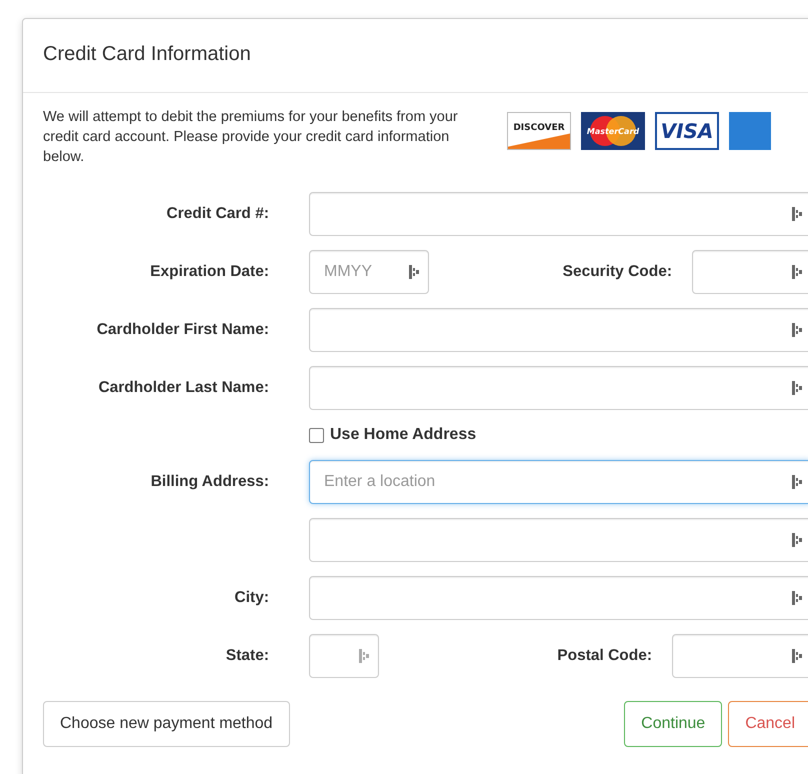 The height and width of the screenshot is (774, 808). I want to click on cancel-button: Cancel, so click(768, 724).